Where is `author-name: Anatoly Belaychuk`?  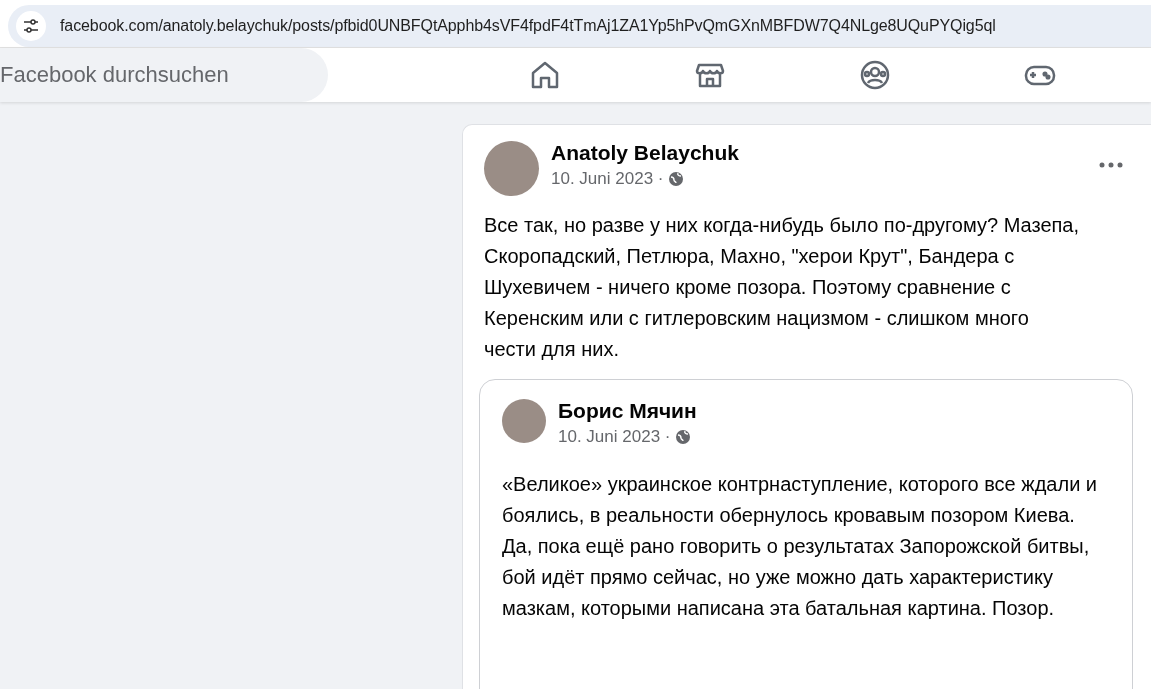 author-name: Anatoly Belaychuk is located at coordinates (816, 153).